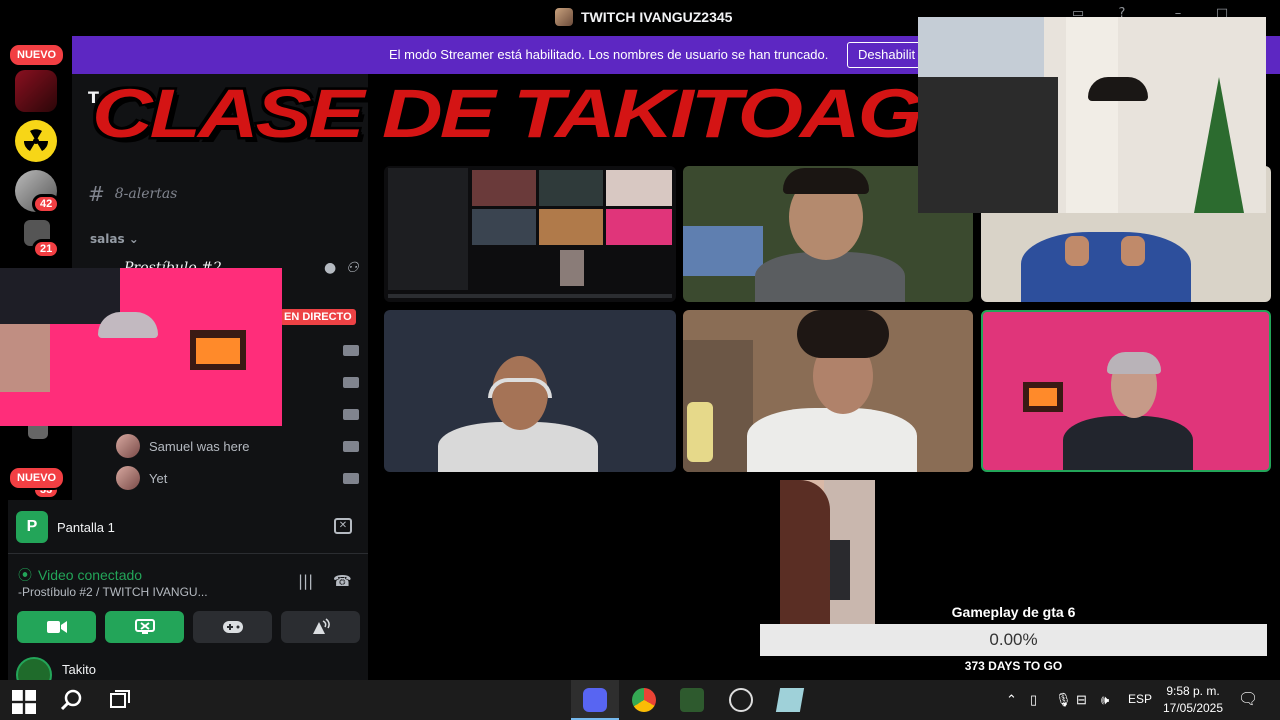  Describe the element at coordinates (352, 268) in the screenshot. I see `add-member-icon: ⚇` at that location.